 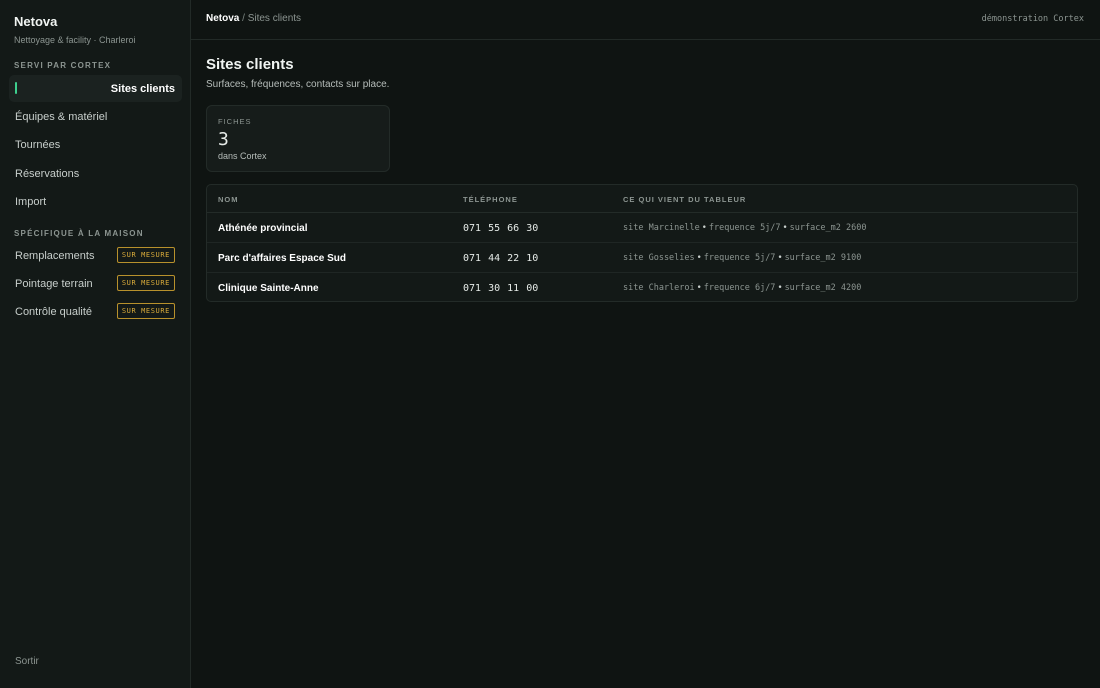 I want to click on sidebar-item-label: Équipes & matériel, so click(x=61, y=116).